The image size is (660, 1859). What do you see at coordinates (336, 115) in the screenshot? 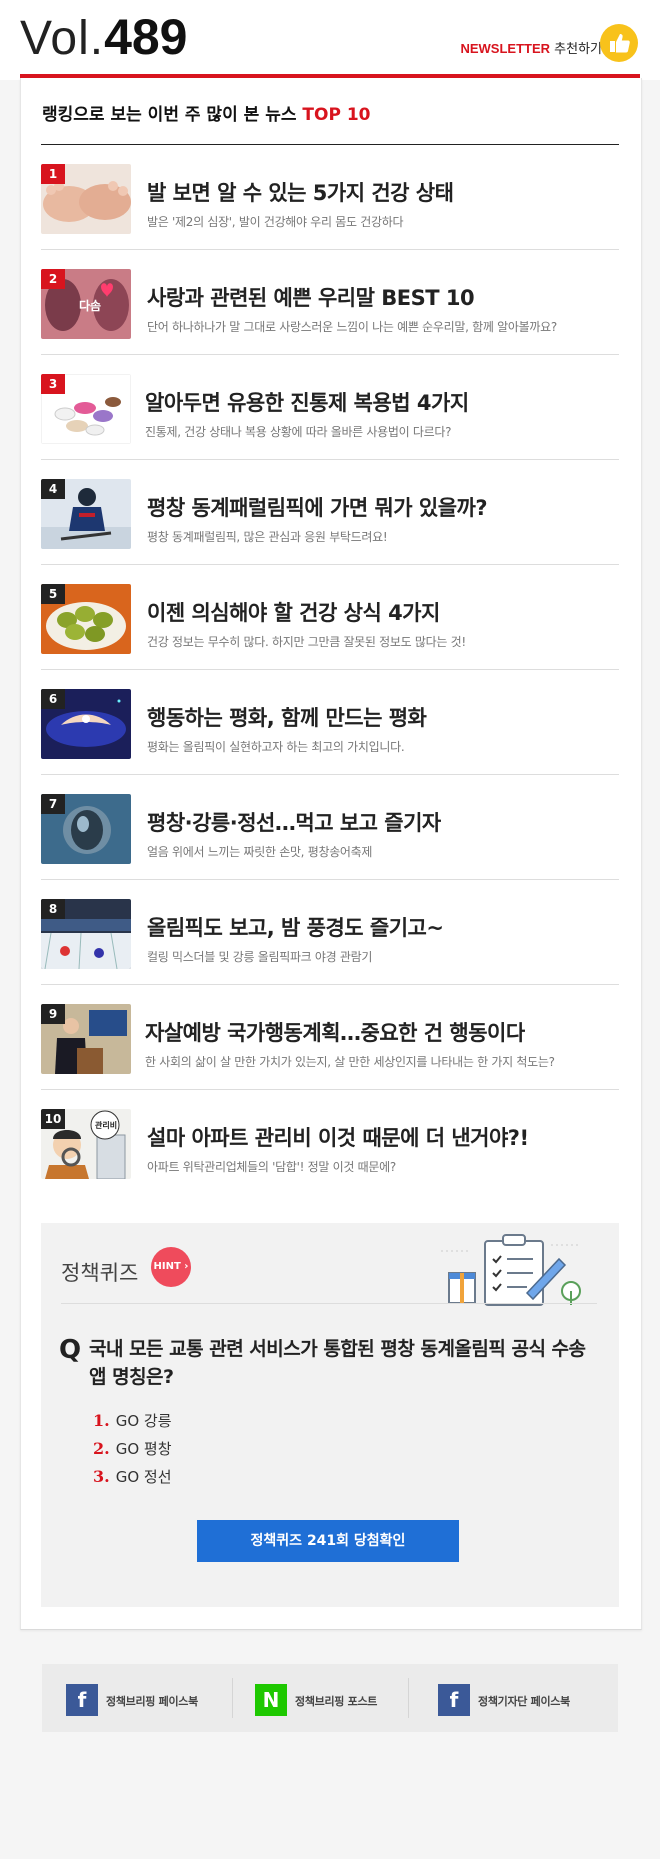
I see `ranking-title-highlight: TOP 10` at bounding box center [336, 115].